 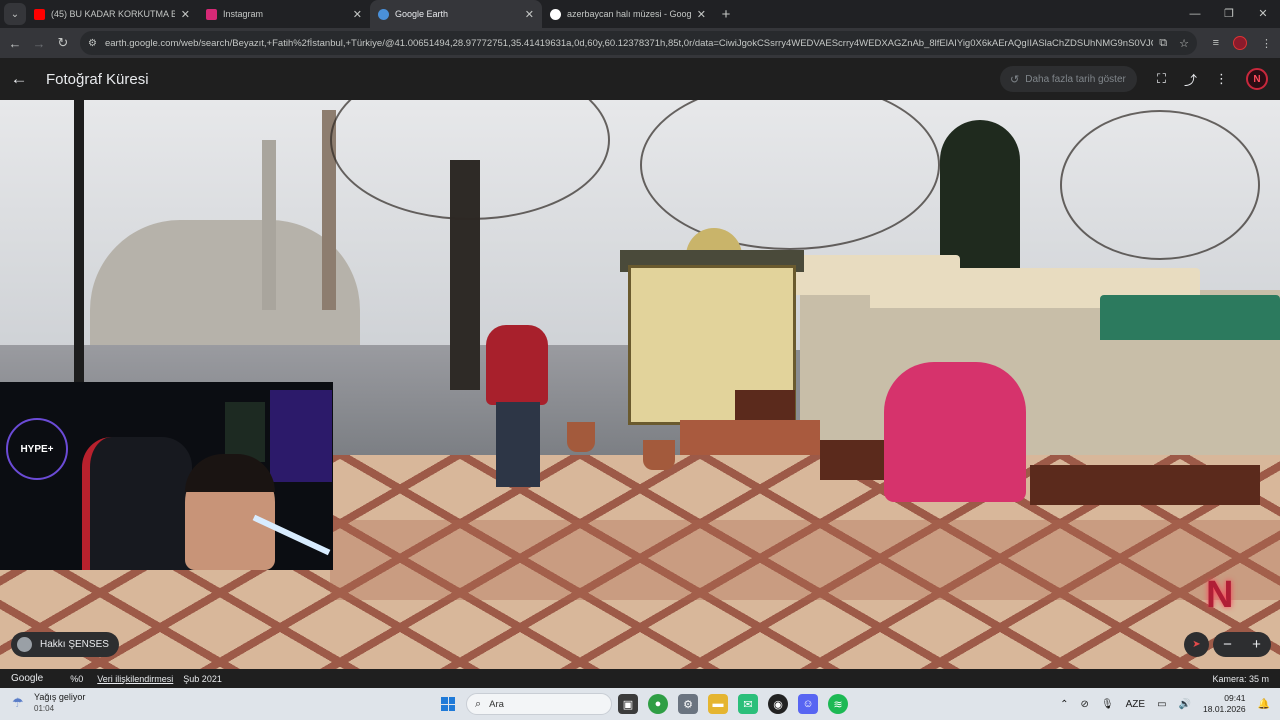 I want to click on forward-icon: →, so click(x=39, y=43).